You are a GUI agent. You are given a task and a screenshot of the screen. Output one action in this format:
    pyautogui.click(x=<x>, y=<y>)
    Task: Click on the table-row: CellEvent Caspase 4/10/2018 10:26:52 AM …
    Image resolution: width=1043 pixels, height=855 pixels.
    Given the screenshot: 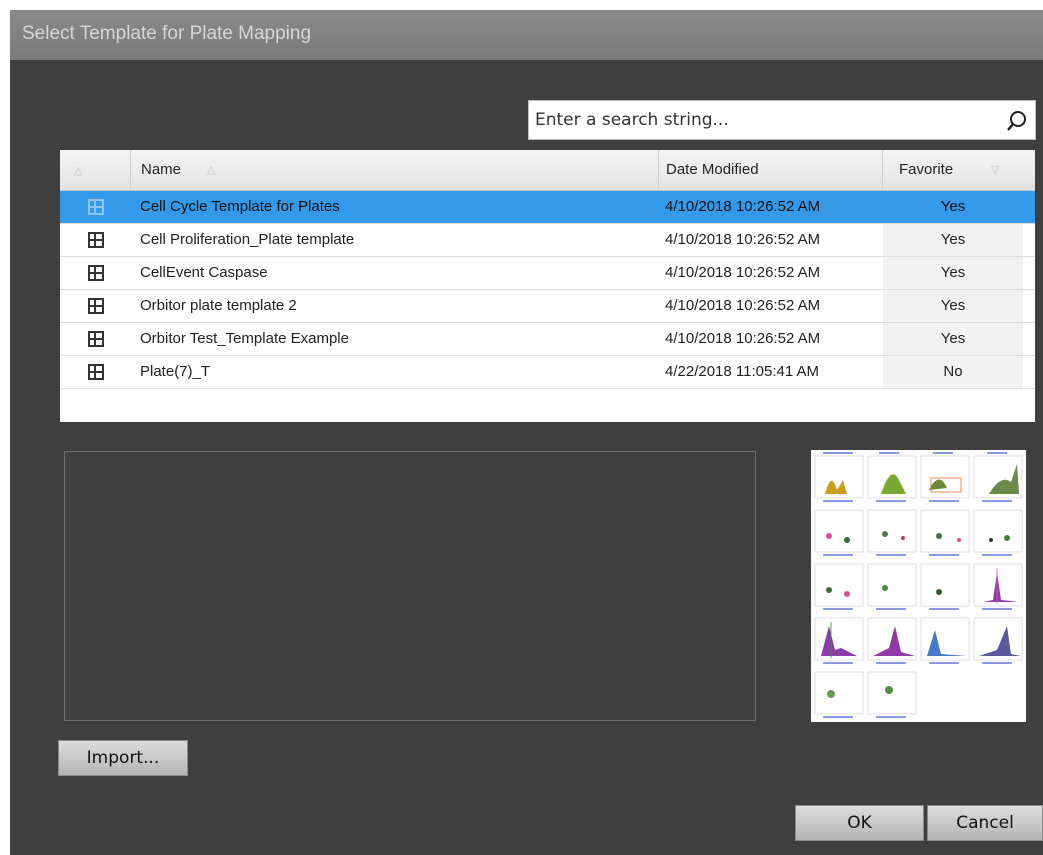 What is the action you would take?
    pyautogui.click(x=547, y=273)
    